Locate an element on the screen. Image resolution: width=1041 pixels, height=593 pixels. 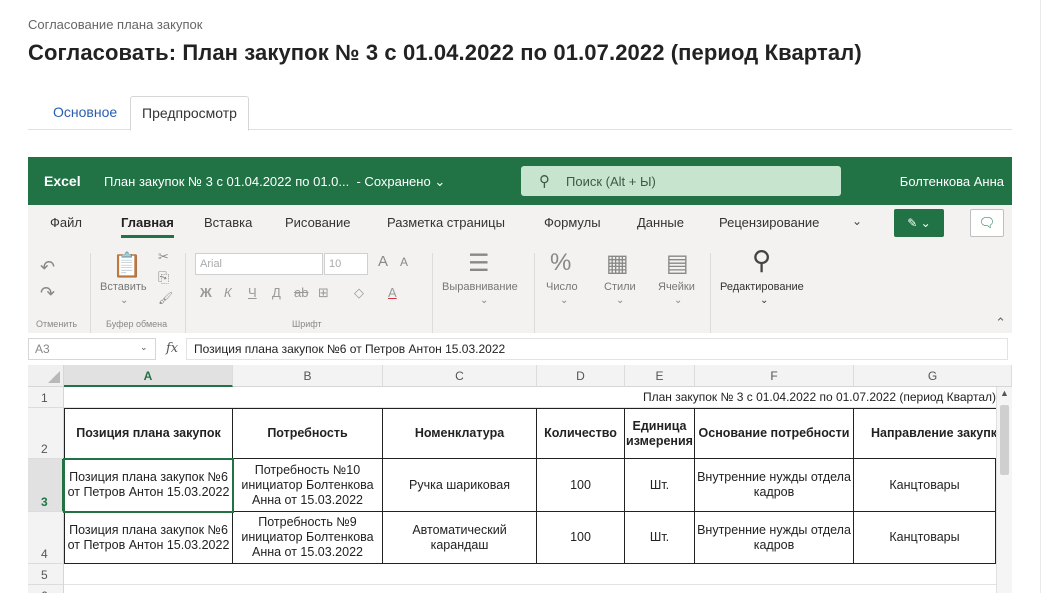
number-icon: % is located at coordinates (560, 263).